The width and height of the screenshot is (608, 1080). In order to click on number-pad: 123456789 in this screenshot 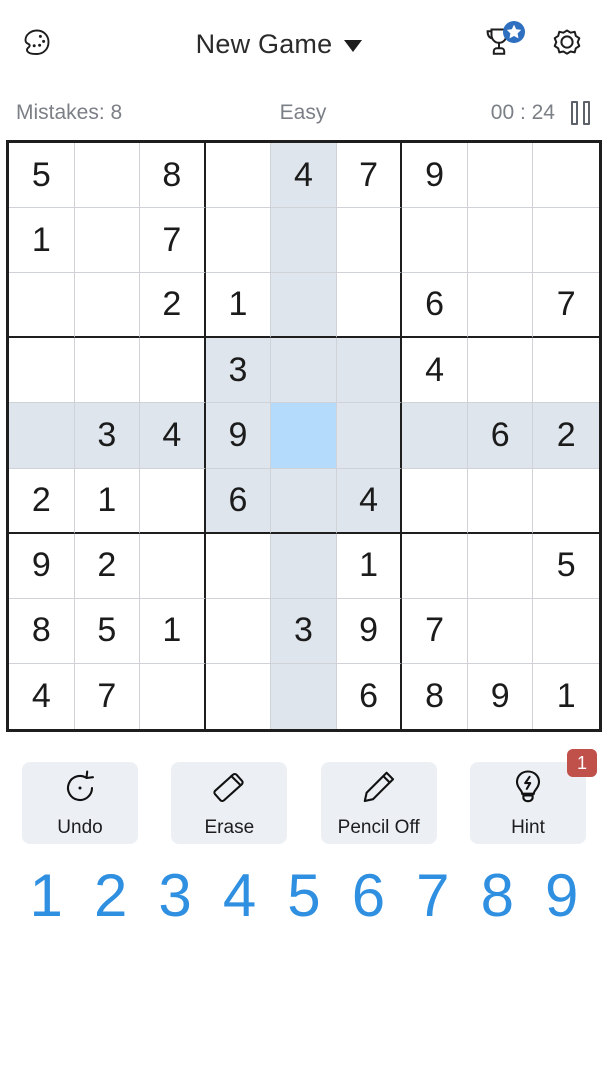, I will do `click(304, 885)`.